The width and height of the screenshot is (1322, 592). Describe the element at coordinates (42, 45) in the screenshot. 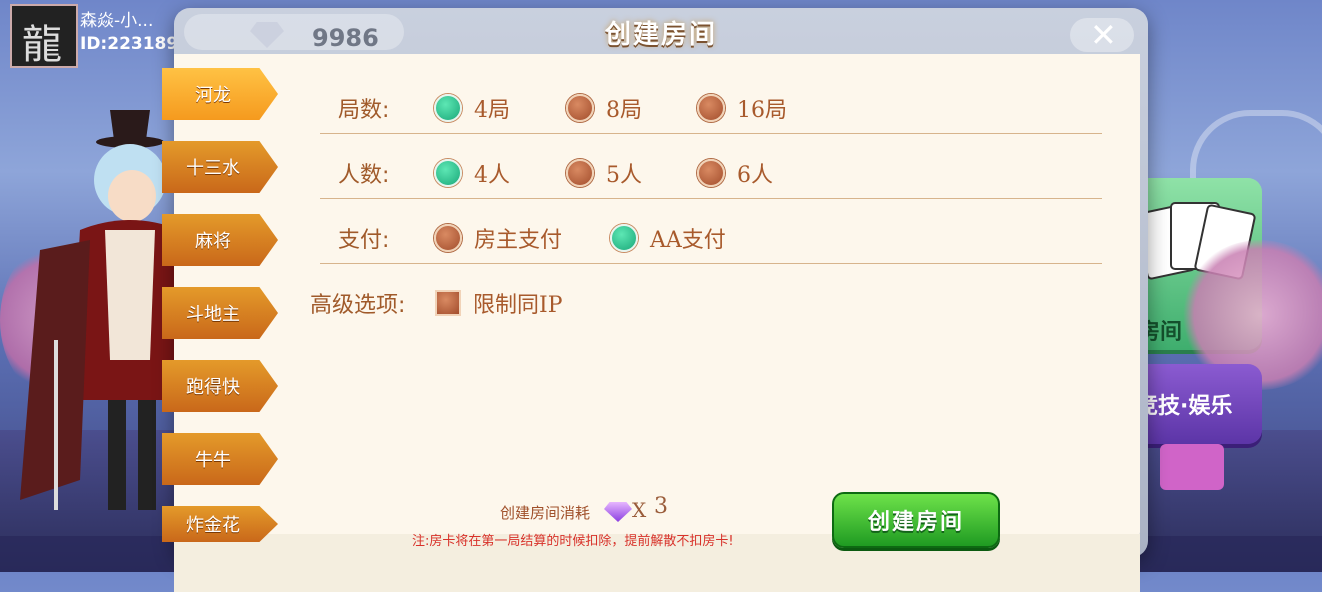

I see `avatar-glyph: 龍` at that location.